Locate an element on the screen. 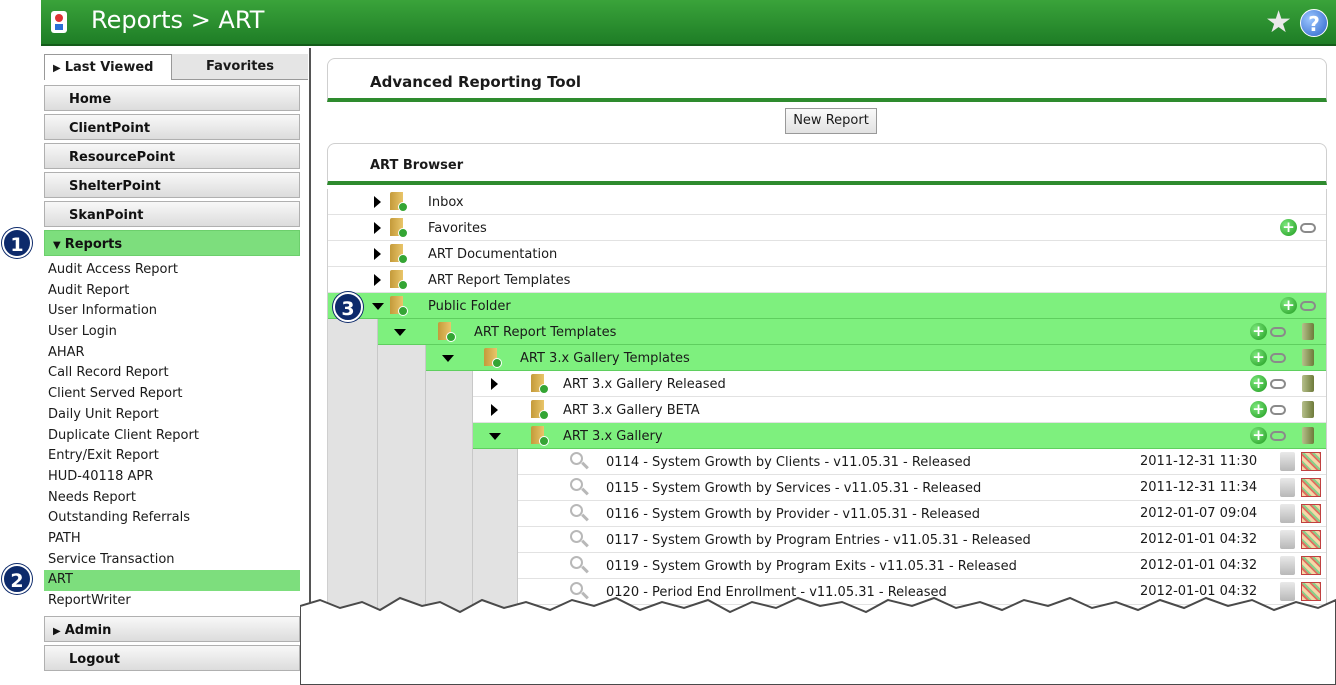 The width and height of the screenshot is (1336, 685). tree-gutter is located at coordinates (402, 481).